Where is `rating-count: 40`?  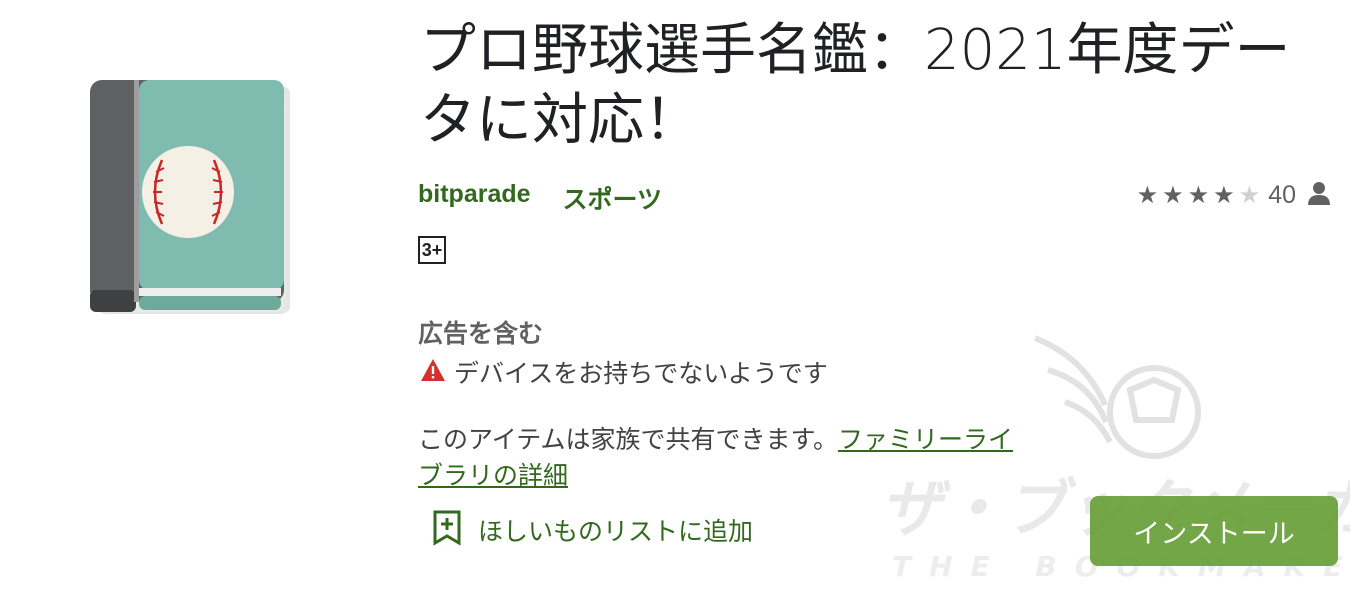 rating-count: 40 is located at coordinates (1282, 194).